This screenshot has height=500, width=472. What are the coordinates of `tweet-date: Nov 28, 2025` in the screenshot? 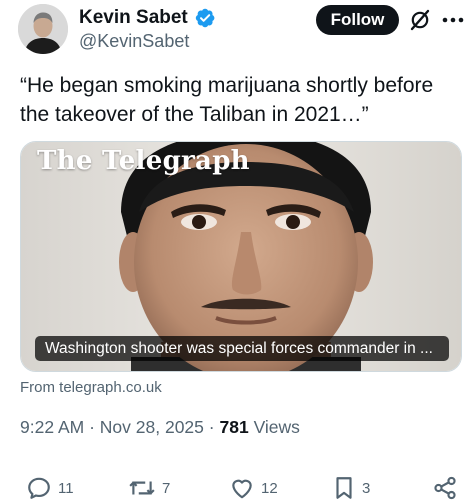 It's located at (152, 427).